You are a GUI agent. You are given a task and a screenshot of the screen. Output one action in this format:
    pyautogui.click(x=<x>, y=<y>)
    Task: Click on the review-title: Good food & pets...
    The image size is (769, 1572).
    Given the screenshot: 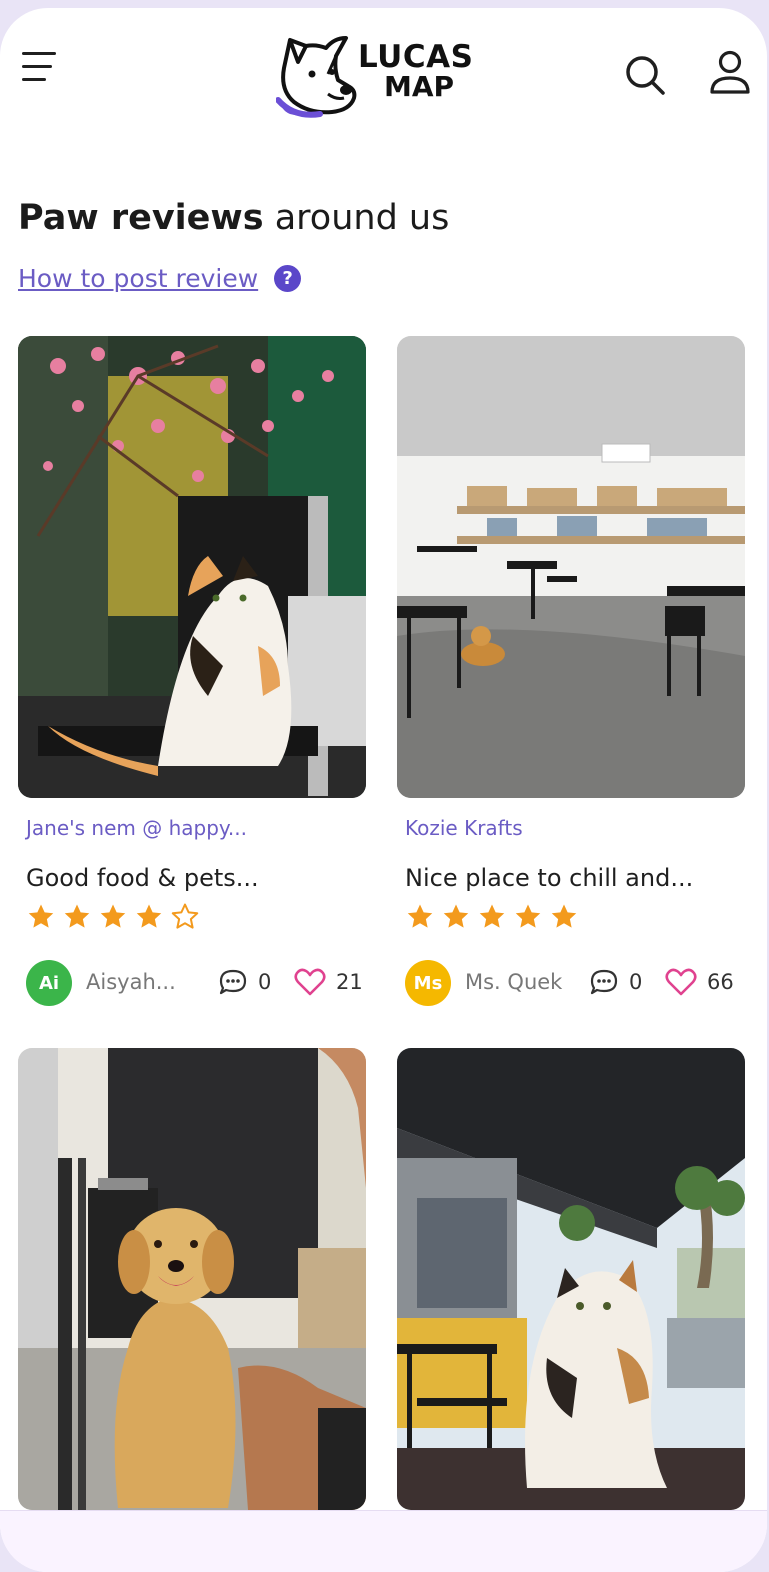 What is the action you would take?
    pyautogui.click(x=142, y=878)
    